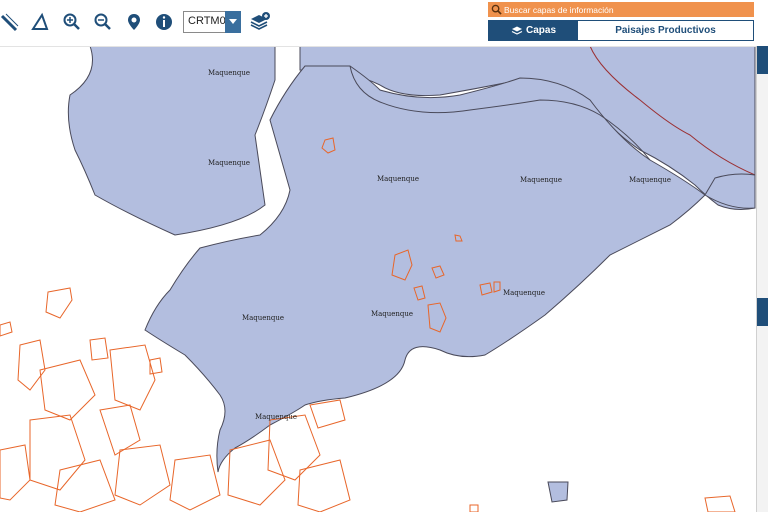 This screenshot has height=512, width=768. I want to click on tab-capas: Capas, so click(533, 30).